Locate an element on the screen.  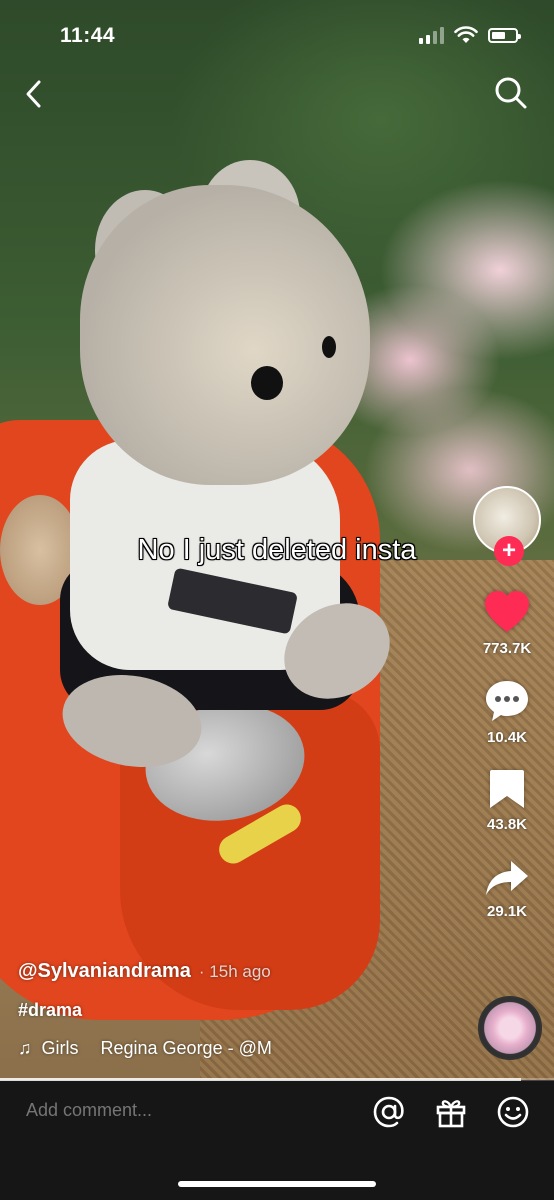
music-artist: Regina George - @M is located at coordinates (186, 1048).